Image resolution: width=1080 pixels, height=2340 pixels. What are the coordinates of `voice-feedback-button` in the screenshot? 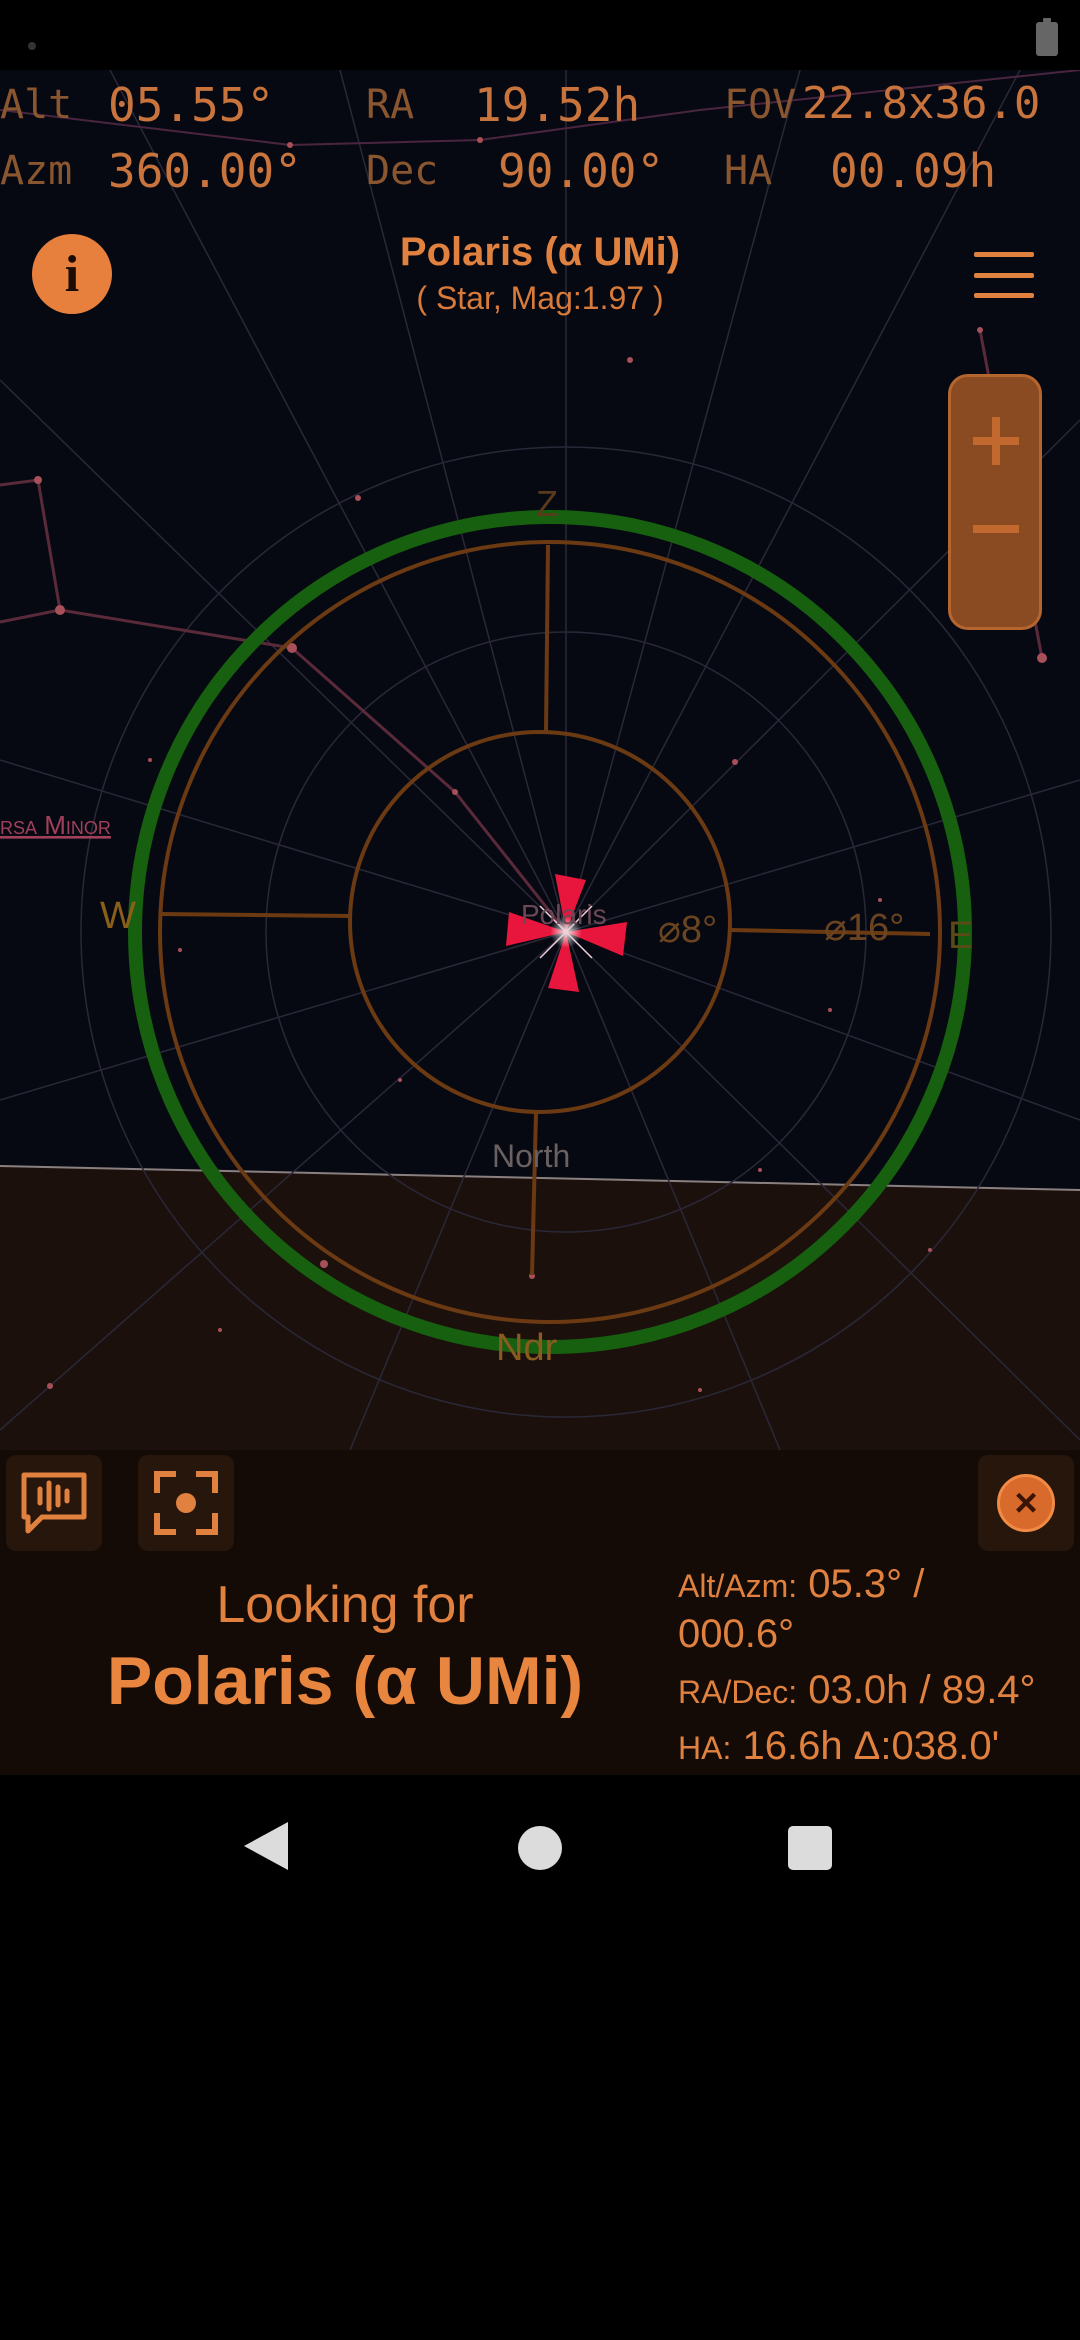 It's located at (54, 1503).